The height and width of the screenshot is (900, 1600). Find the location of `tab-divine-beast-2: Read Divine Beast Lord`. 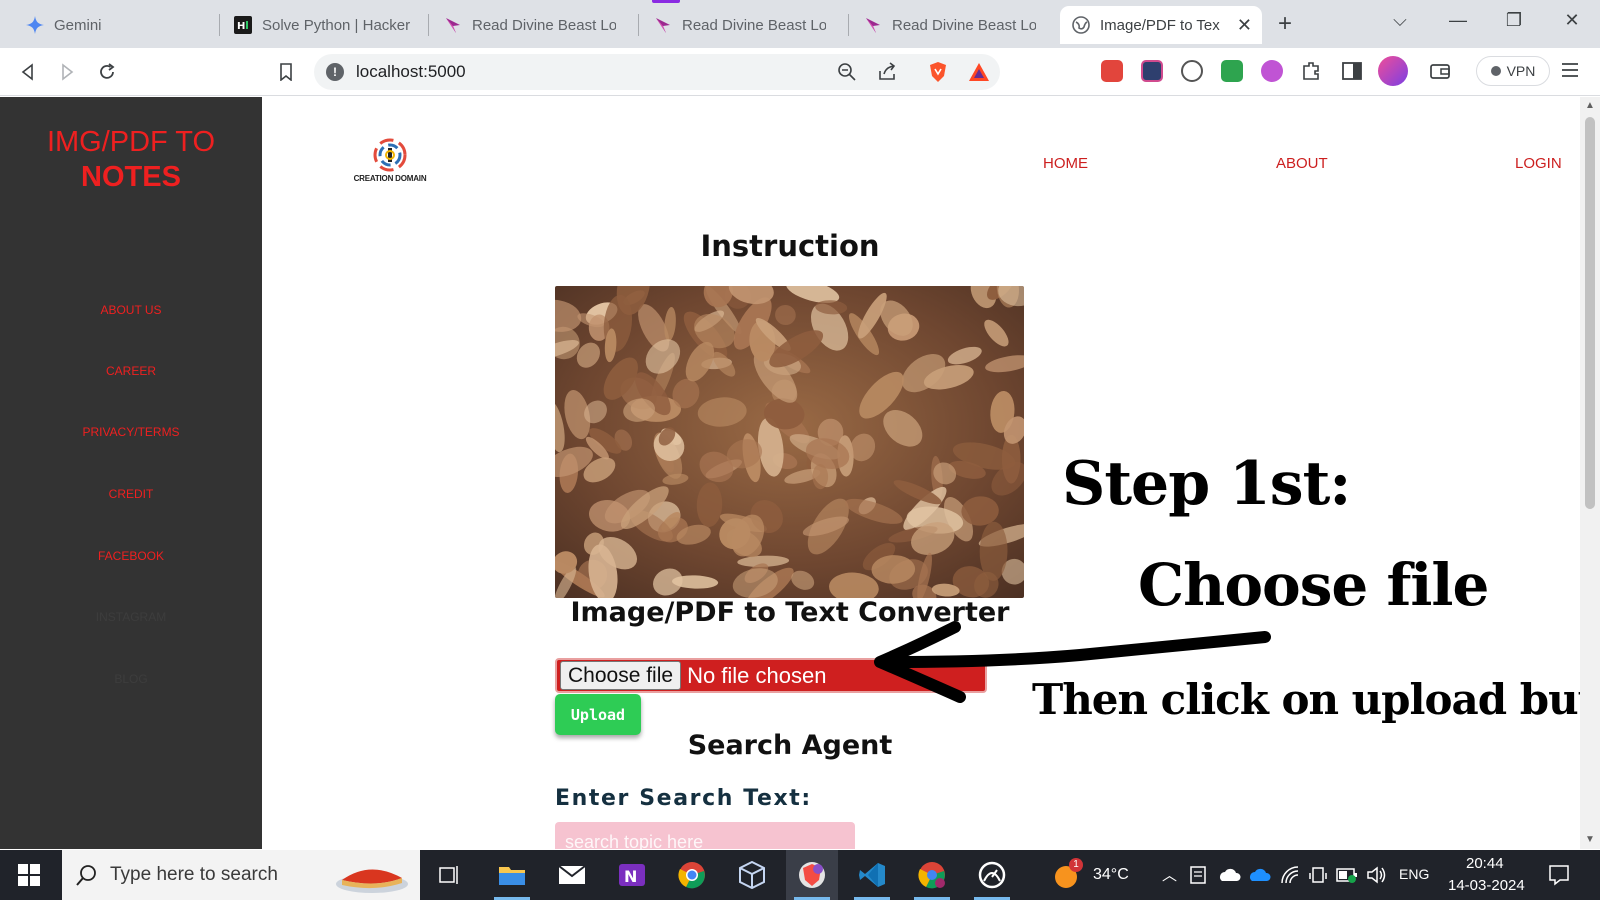

tab-divine-beast-2: Read Divine Beast Lord is located at coordinates (740, 25).